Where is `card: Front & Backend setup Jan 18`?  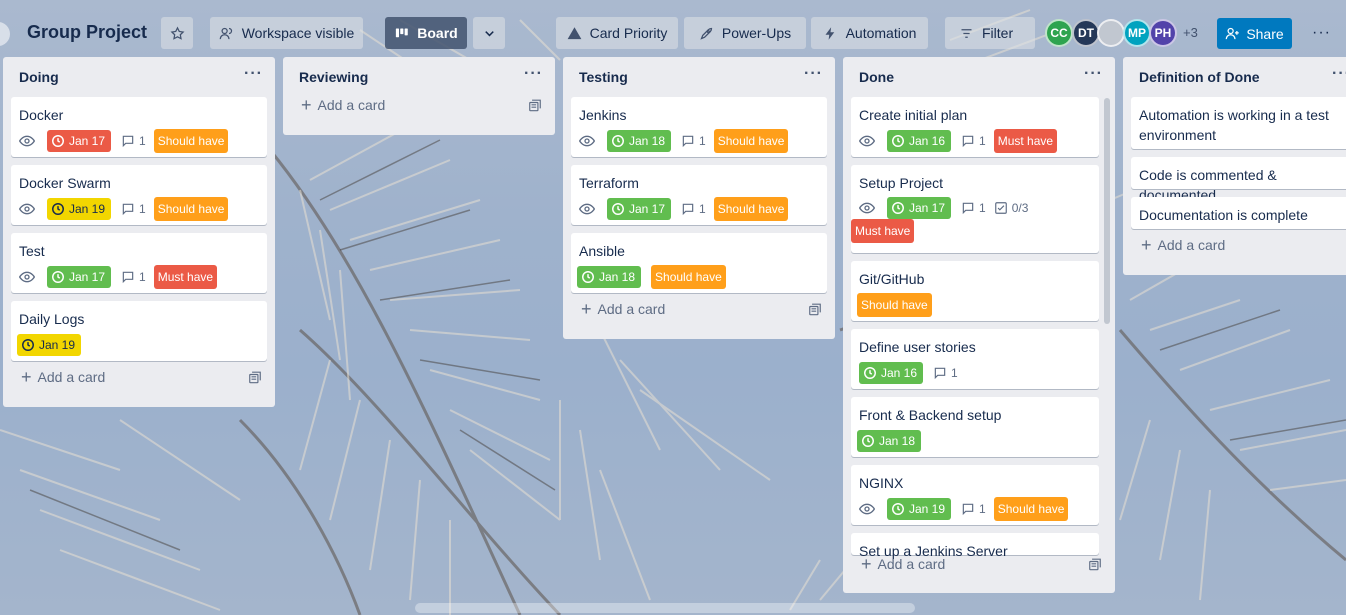 card: Front & Backend setup Jan 18 is located at coordinates (975, 427).